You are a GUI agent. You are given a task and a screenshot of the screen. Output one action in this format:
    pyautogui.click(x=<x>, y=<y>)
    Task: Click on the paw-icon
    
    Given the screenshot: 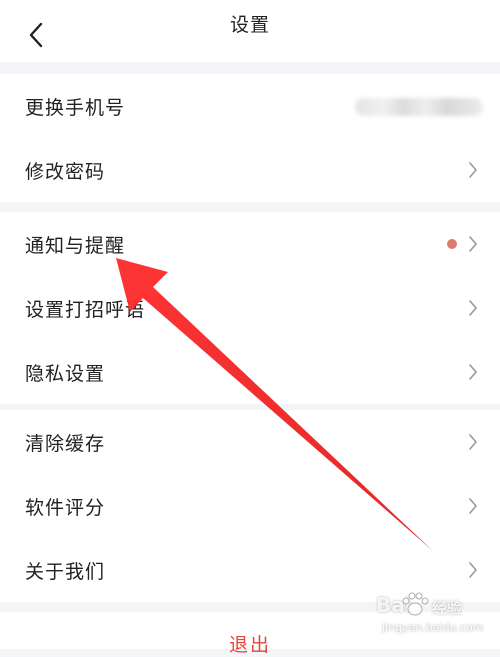 What is the action you would take?
    pyautogui.click(x=415, y=604)
    